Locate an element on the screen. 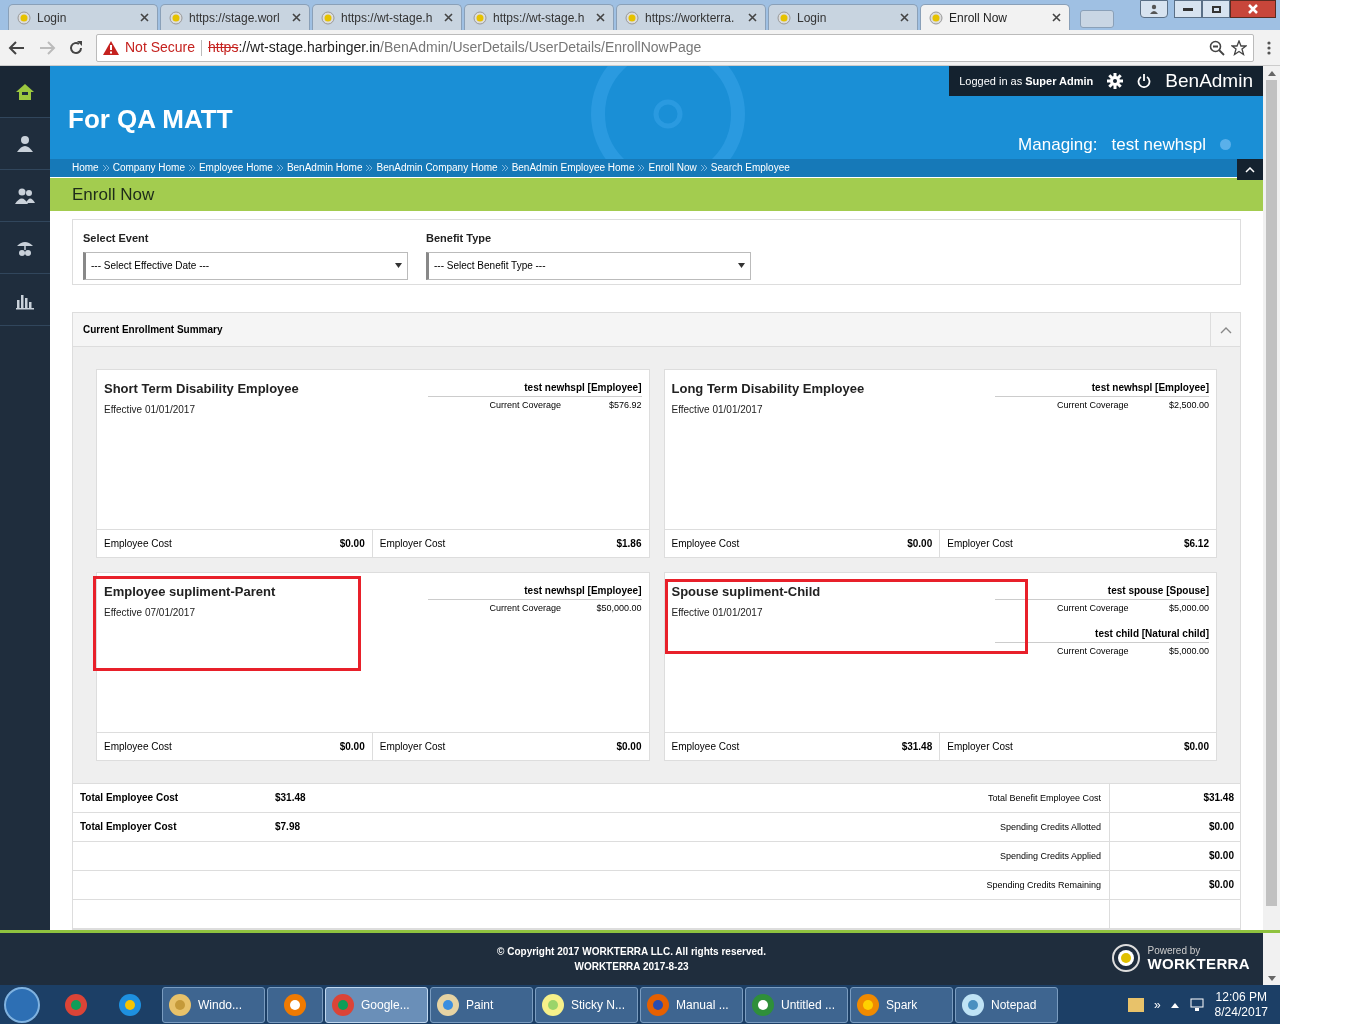 This screenshot has height=1024, width=1358. cost-label: Employer Cost is located at coordinates (412, 544).